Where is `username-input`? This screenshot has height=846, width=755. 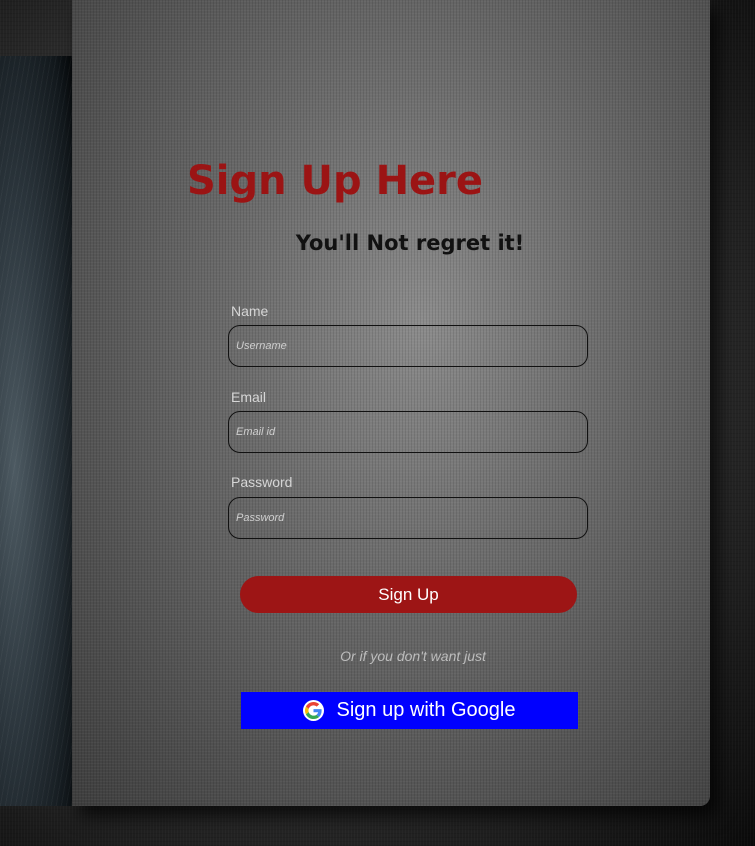 username-input is located at coordinates (408, 346).